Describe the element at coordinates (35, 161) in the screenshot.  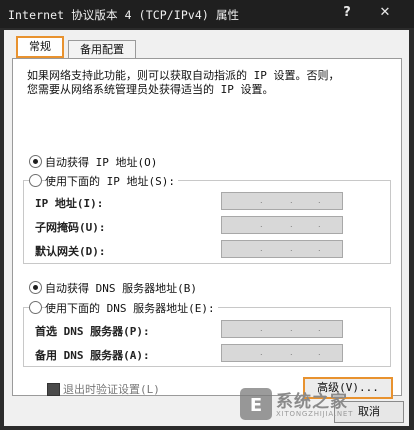
I see `auto-ip-radio` at that location.